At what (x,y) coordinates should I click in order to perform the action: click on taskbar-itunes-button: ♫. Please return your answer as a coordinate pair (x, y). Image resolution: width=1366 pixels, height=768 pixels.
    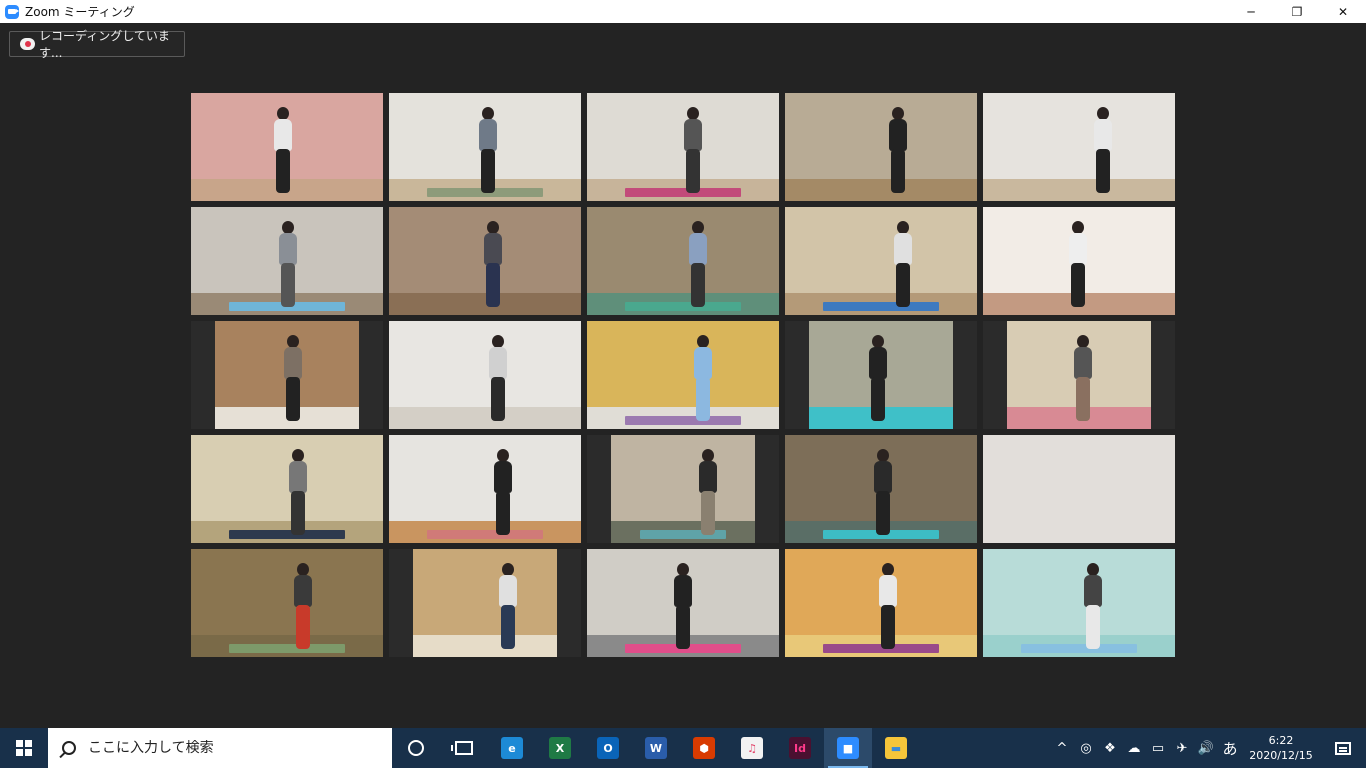
    Looking at the image, I should click on (752, 748).